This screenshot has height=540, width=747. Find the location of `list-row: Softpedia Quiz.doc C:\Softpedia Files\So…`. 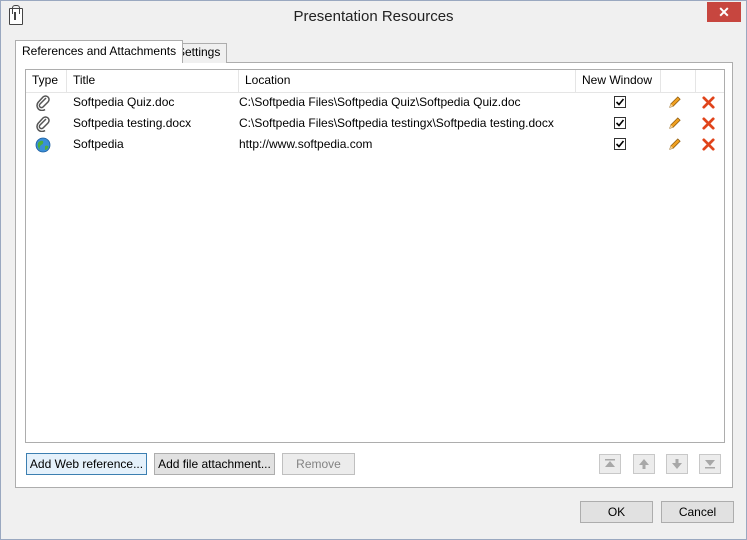

list-row: Softpedia Quiz.doc C:\Softpedia Files\So… is located at coordinates (375, 102).